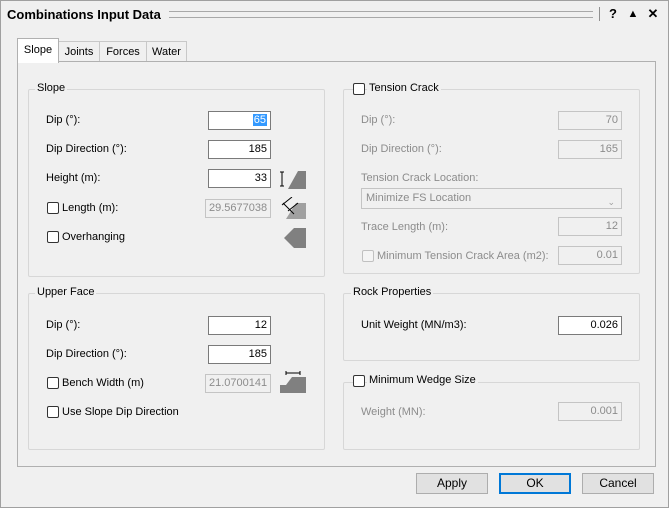 The image size is (669, 508). What do you see at coordinates (404, 88) in the screenshot?
I see `tension-crack-group-title: Tension Crack` at bounding box center [404, 88].